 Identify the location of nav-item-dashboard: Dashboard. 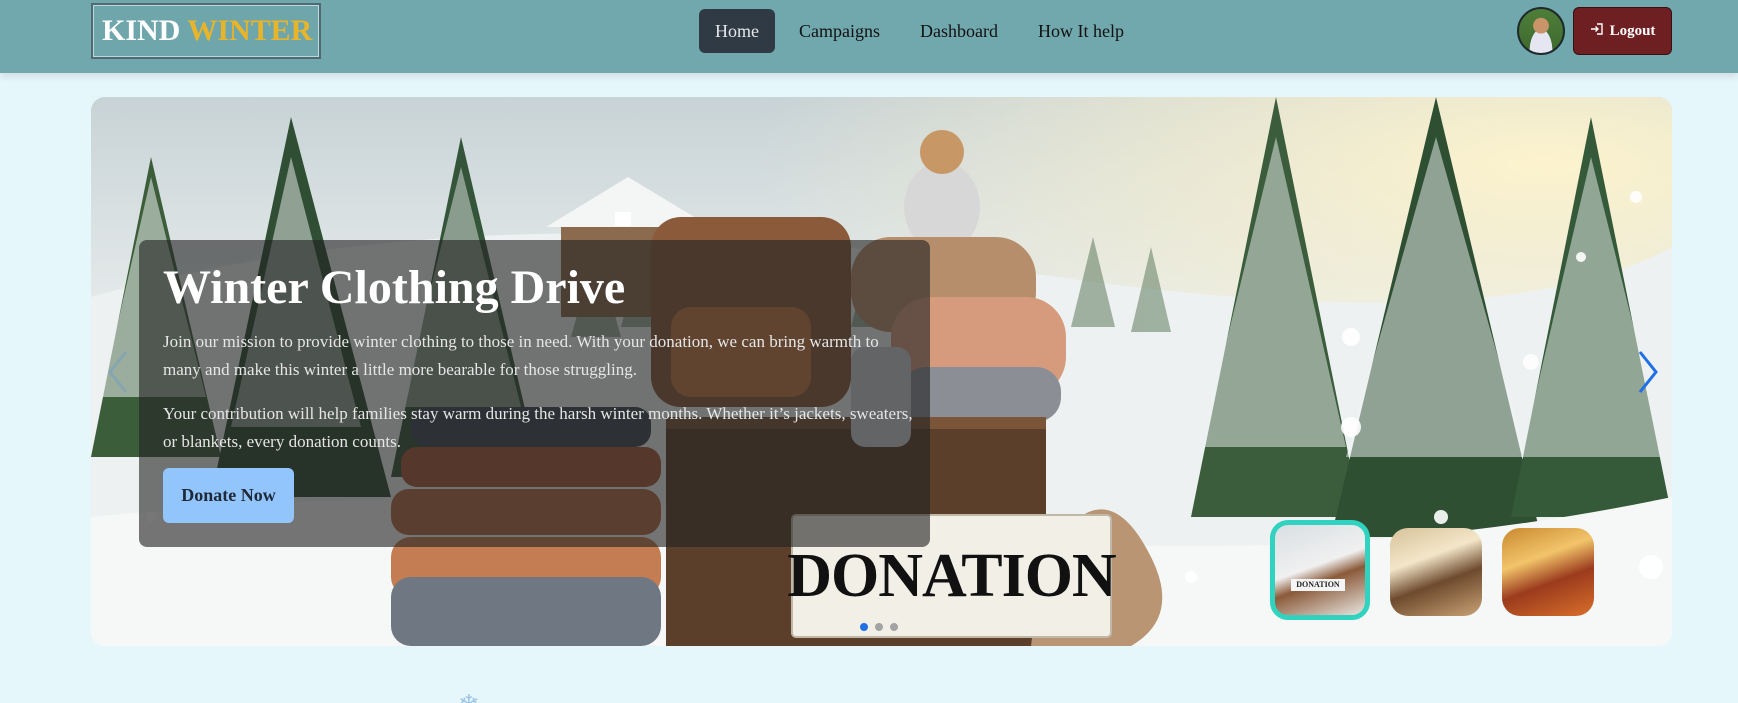
(959, 31).